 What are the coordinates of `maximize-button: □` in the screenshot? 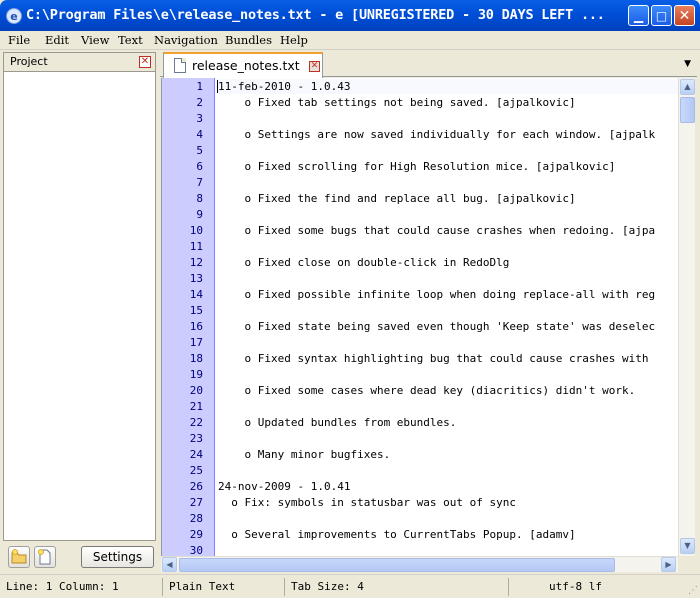 It's located at (661, 15).